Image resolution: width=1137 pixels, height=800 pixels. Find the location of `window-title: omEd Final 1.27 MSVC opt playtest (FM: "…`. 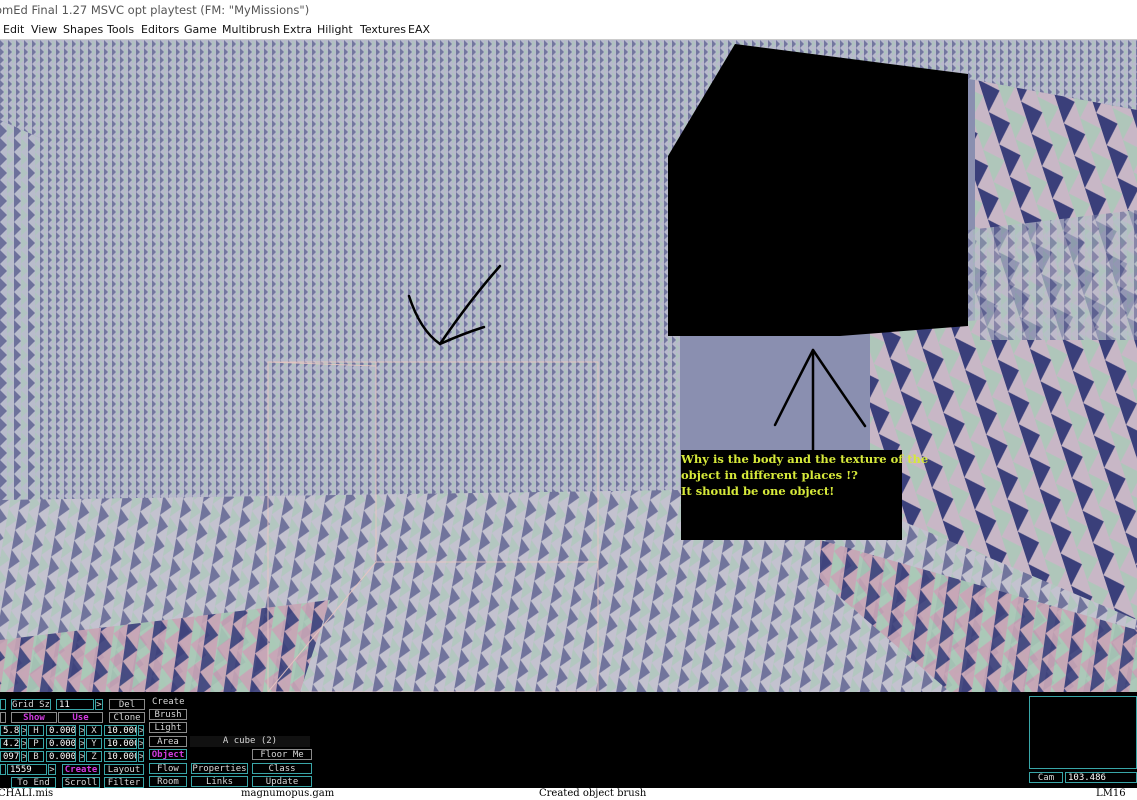

window-title: omEd Final 1.27 MSVC opt playtest (FM: "… is located at coordinates (155, 10).